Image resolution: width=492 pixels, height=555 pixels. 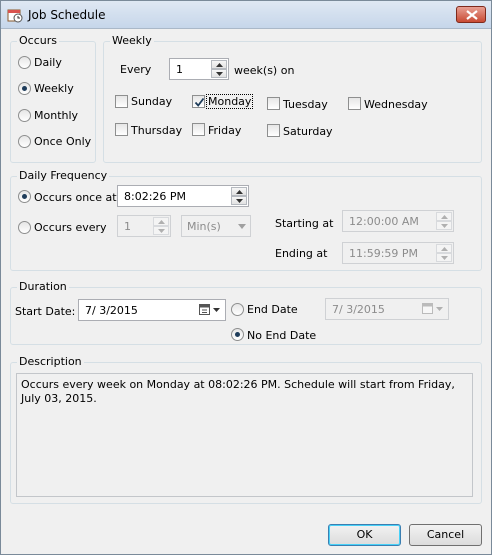 I want to click on starting-at-spinner: 12:00:00 AM, so click(x=398, y=221).